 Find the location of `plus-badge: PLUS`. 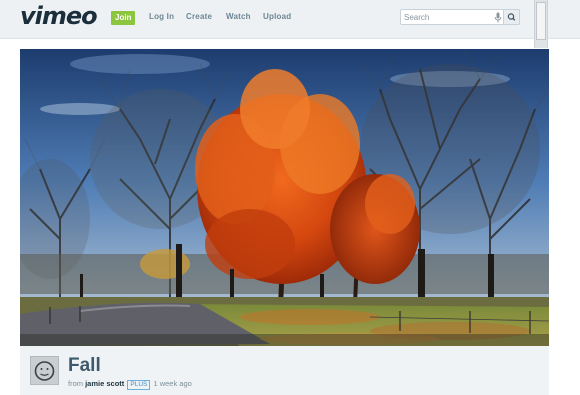

plus-badge: PLUS is located at coordinates (139, 385).